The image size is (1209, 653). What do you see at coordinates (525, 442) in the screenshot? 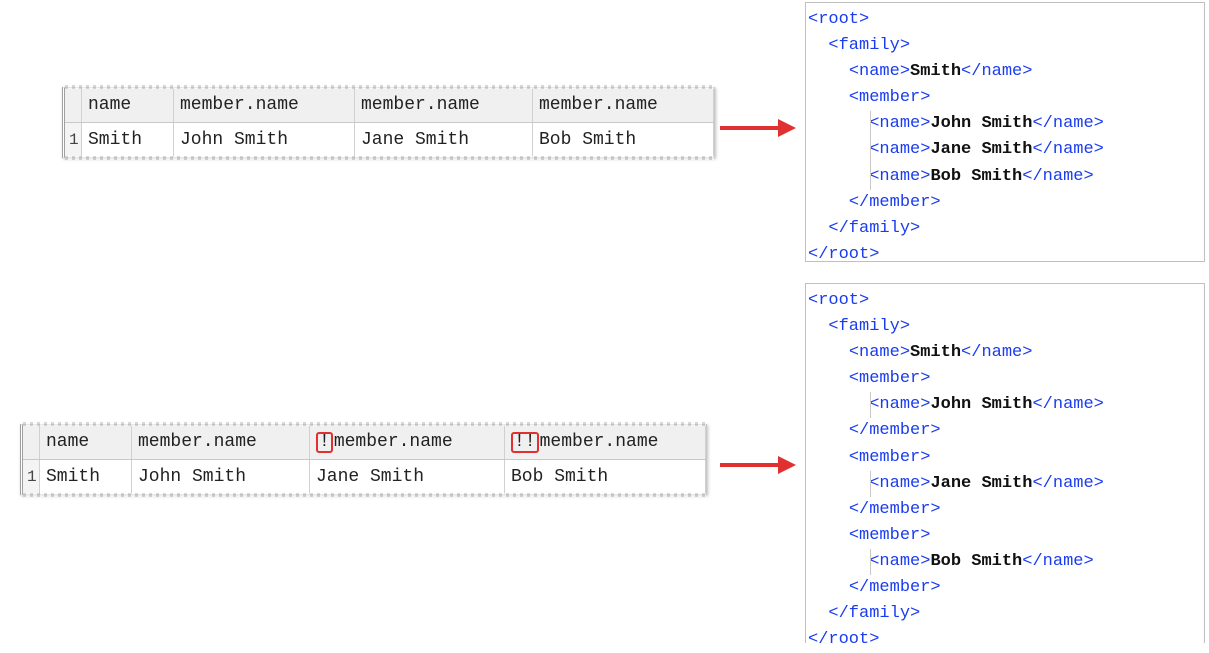
I see `exclamation-prefix-highlight: !!` at bounding box center [525, 442].